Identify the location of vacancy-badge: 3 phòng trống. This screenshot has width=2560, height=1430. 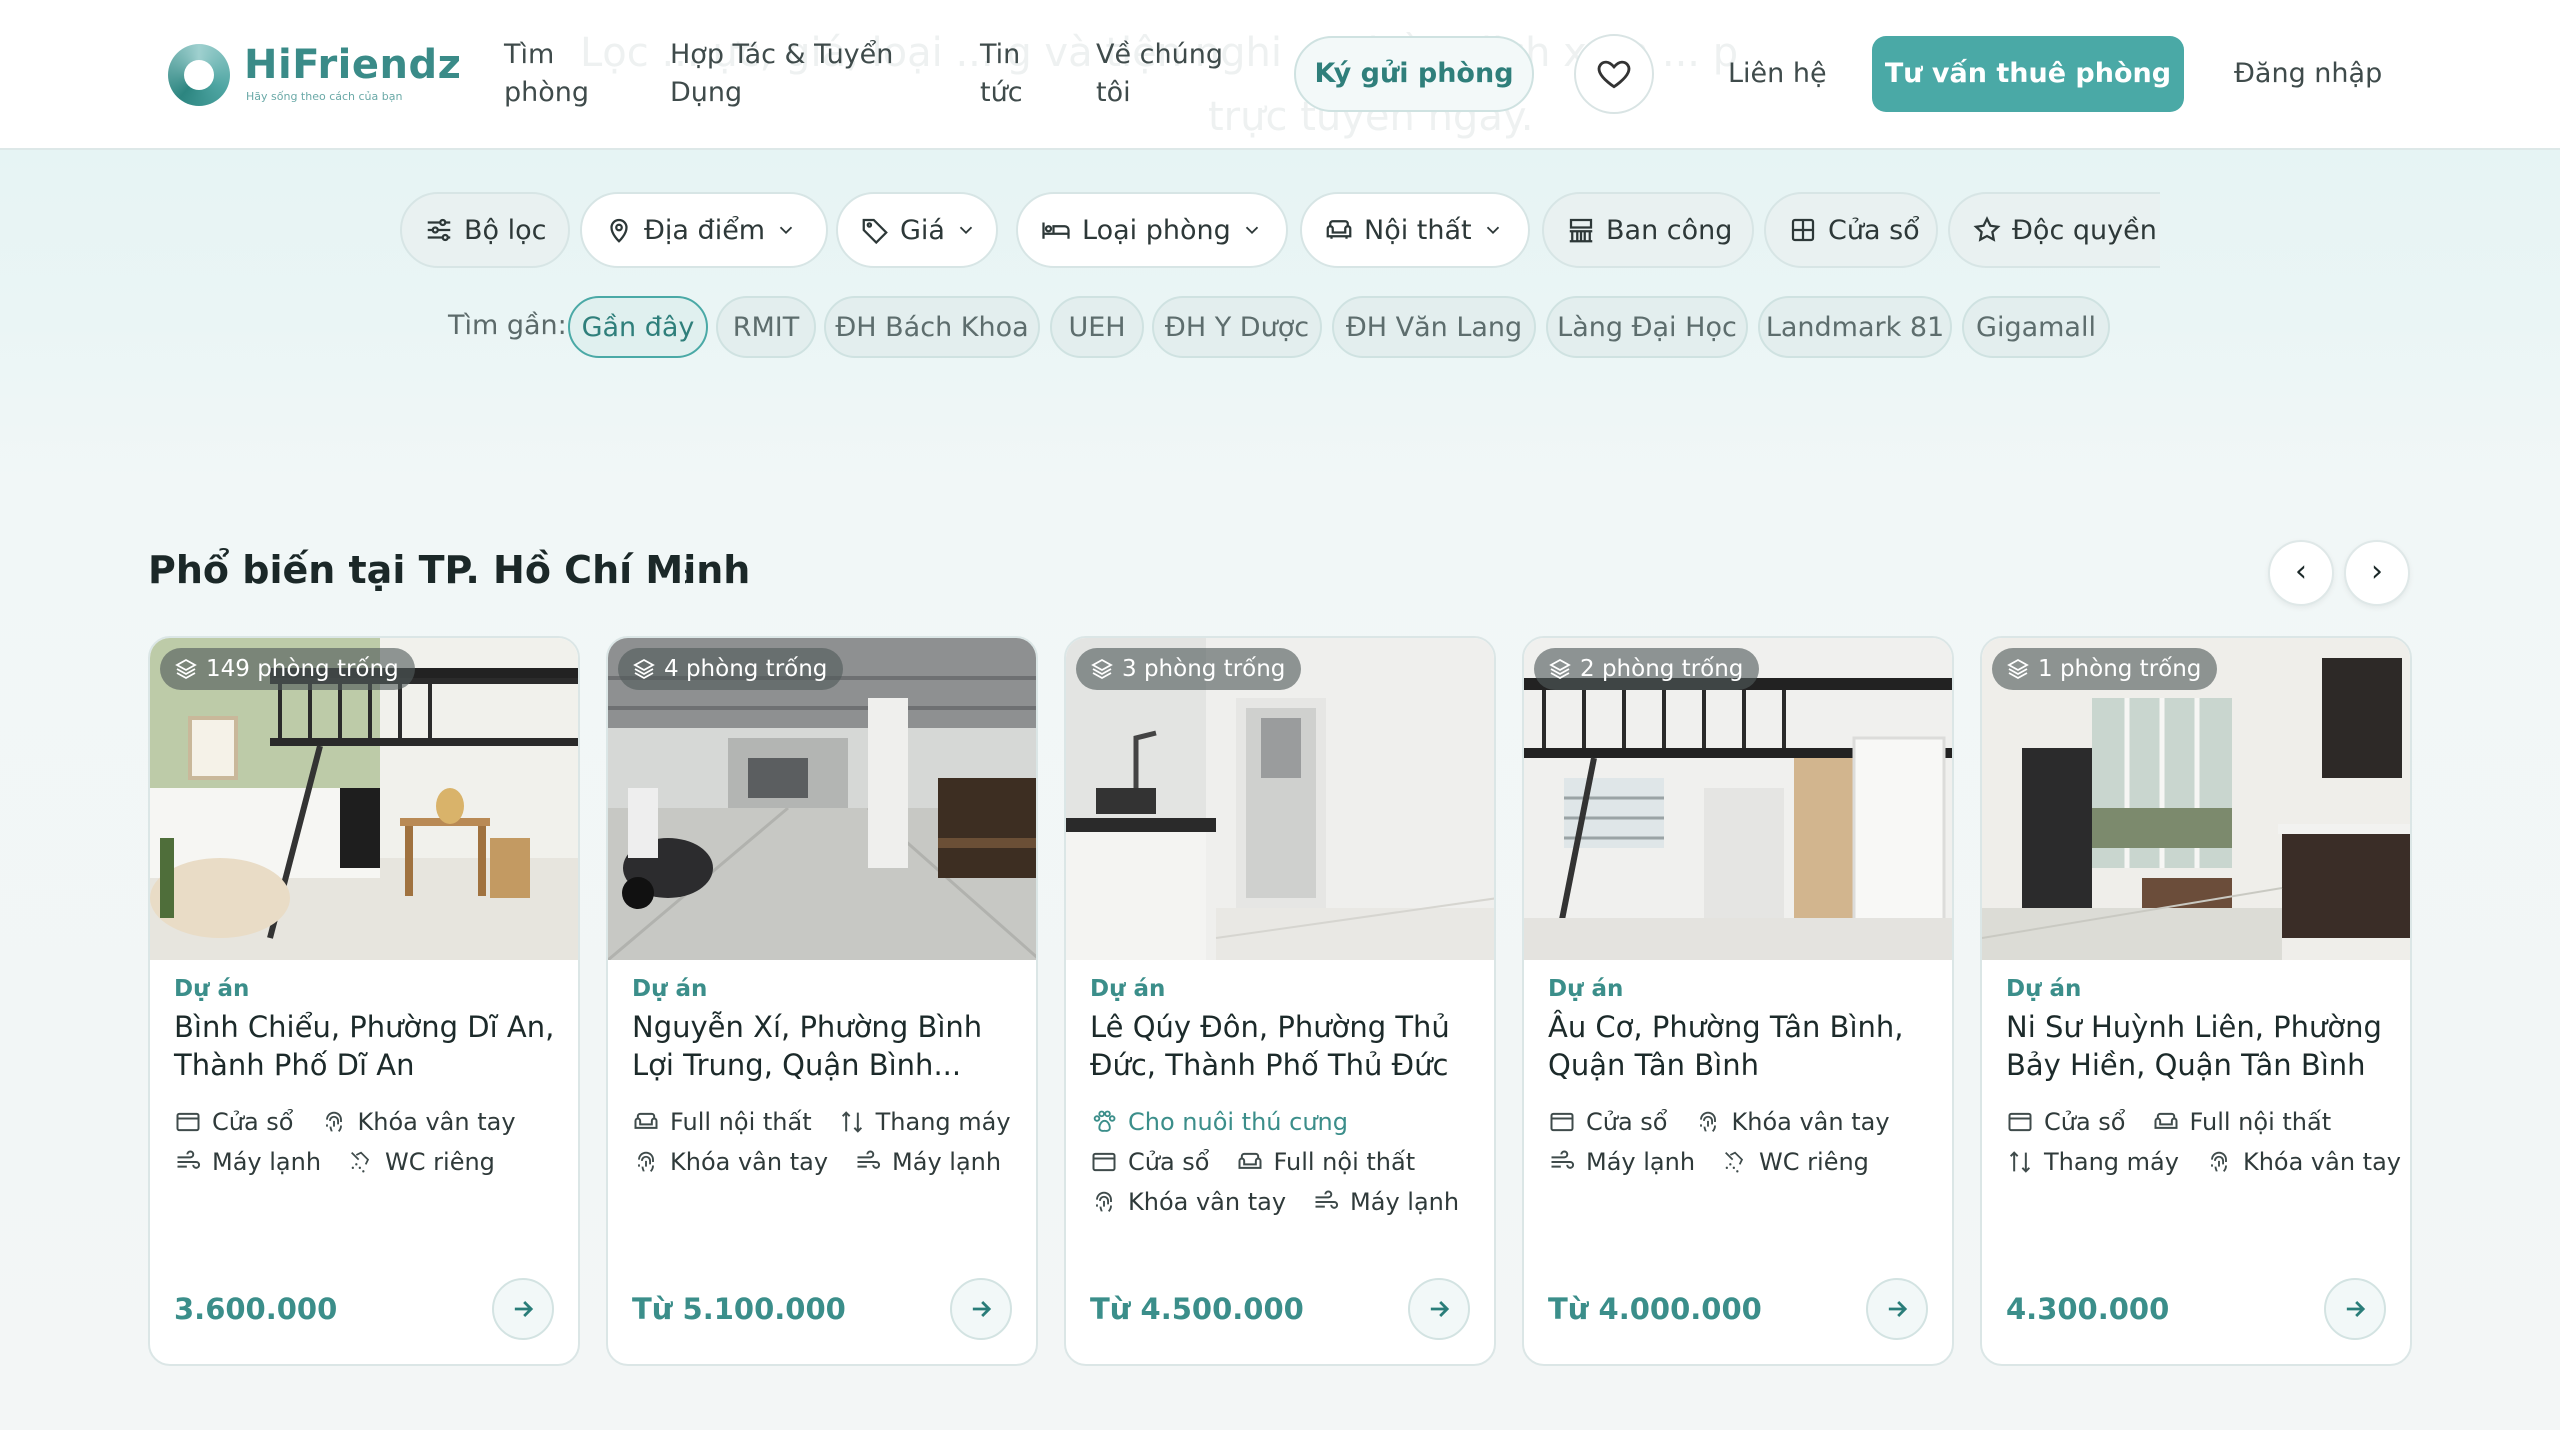
(1189, 669).